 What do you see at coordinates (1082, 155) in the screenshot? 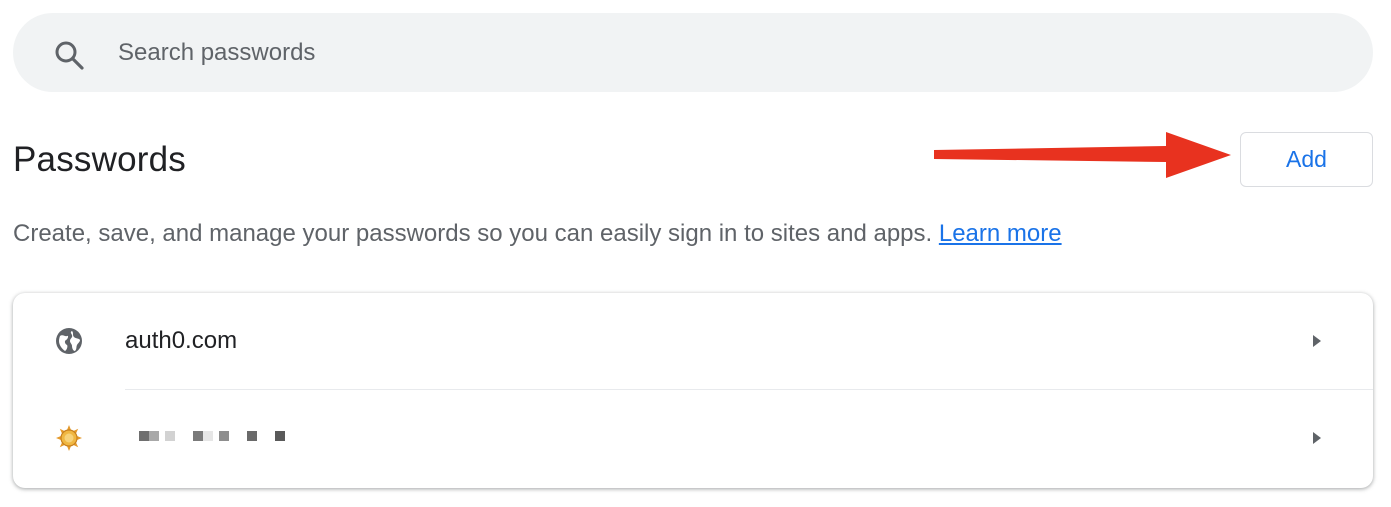
I see `annotation-arrow-icon` at bounding box center [1082, 155].